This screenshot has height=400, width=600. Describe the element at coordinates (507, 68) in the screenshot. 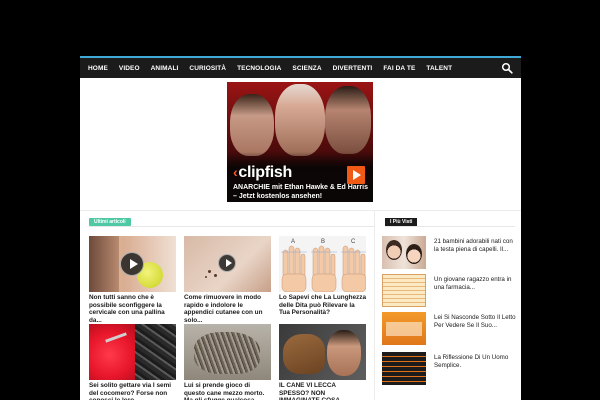

I see `search-icon` at that location.